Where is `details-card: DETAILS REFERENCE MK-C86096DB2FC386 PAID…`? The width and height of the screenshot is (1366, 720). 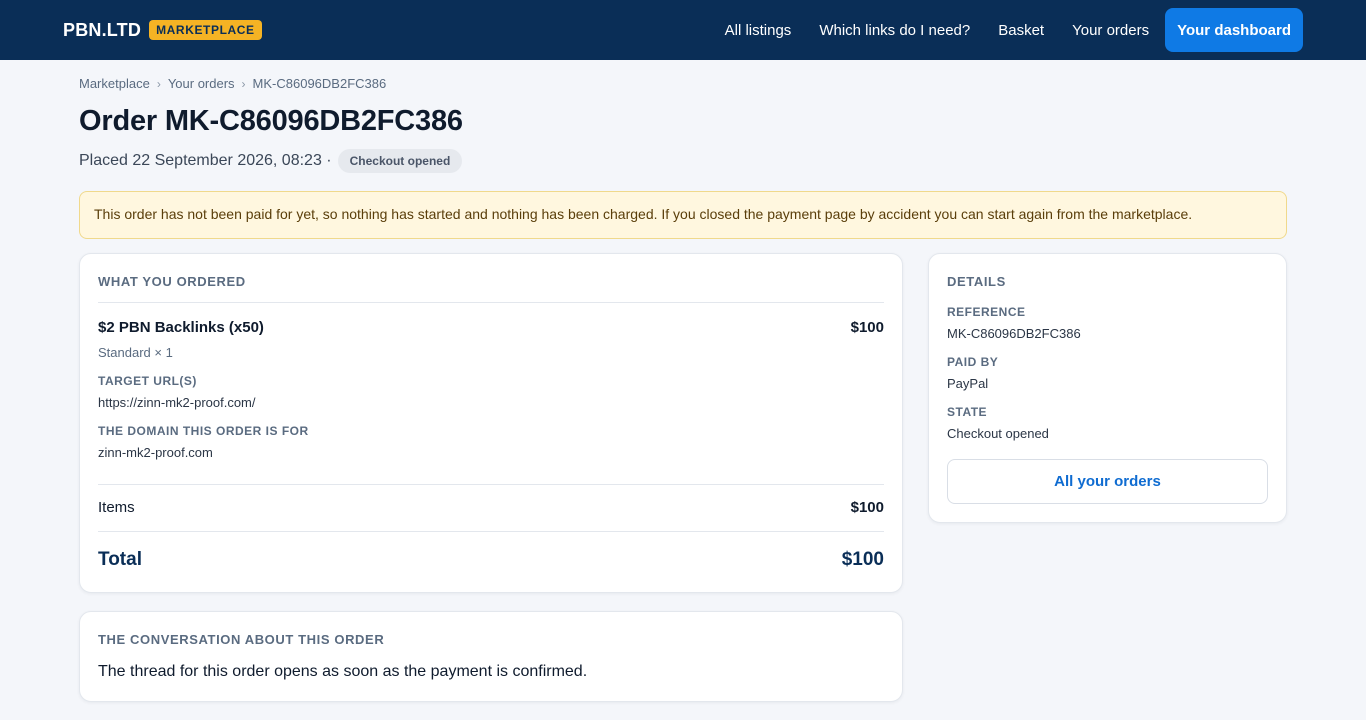 details-card: DETAILS REFERENCE MK-C86096DB2FC386 PAID… is located at coordinates (1107, 388).